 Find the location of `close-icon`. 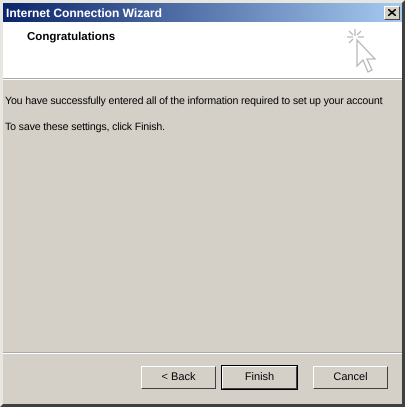

close-icon is located at coordinates (392, 12).